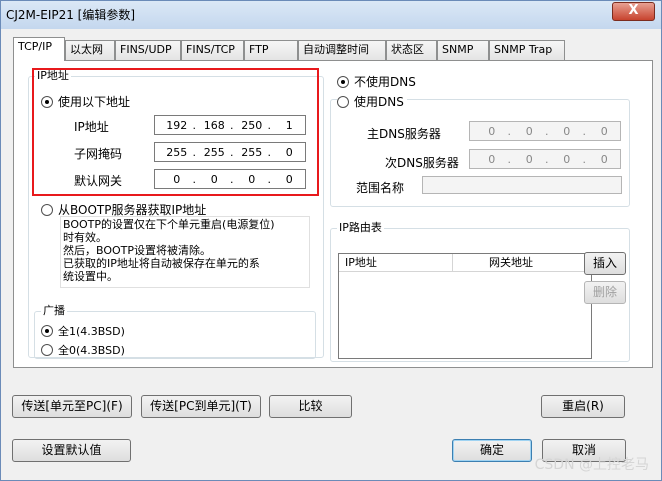 The height and width of the screenshot is (481, 662). Describe the element at coordinates (230, 179) in the screenshot. I see `default-gateway-input: 0 .0 .0 .0` at that location.